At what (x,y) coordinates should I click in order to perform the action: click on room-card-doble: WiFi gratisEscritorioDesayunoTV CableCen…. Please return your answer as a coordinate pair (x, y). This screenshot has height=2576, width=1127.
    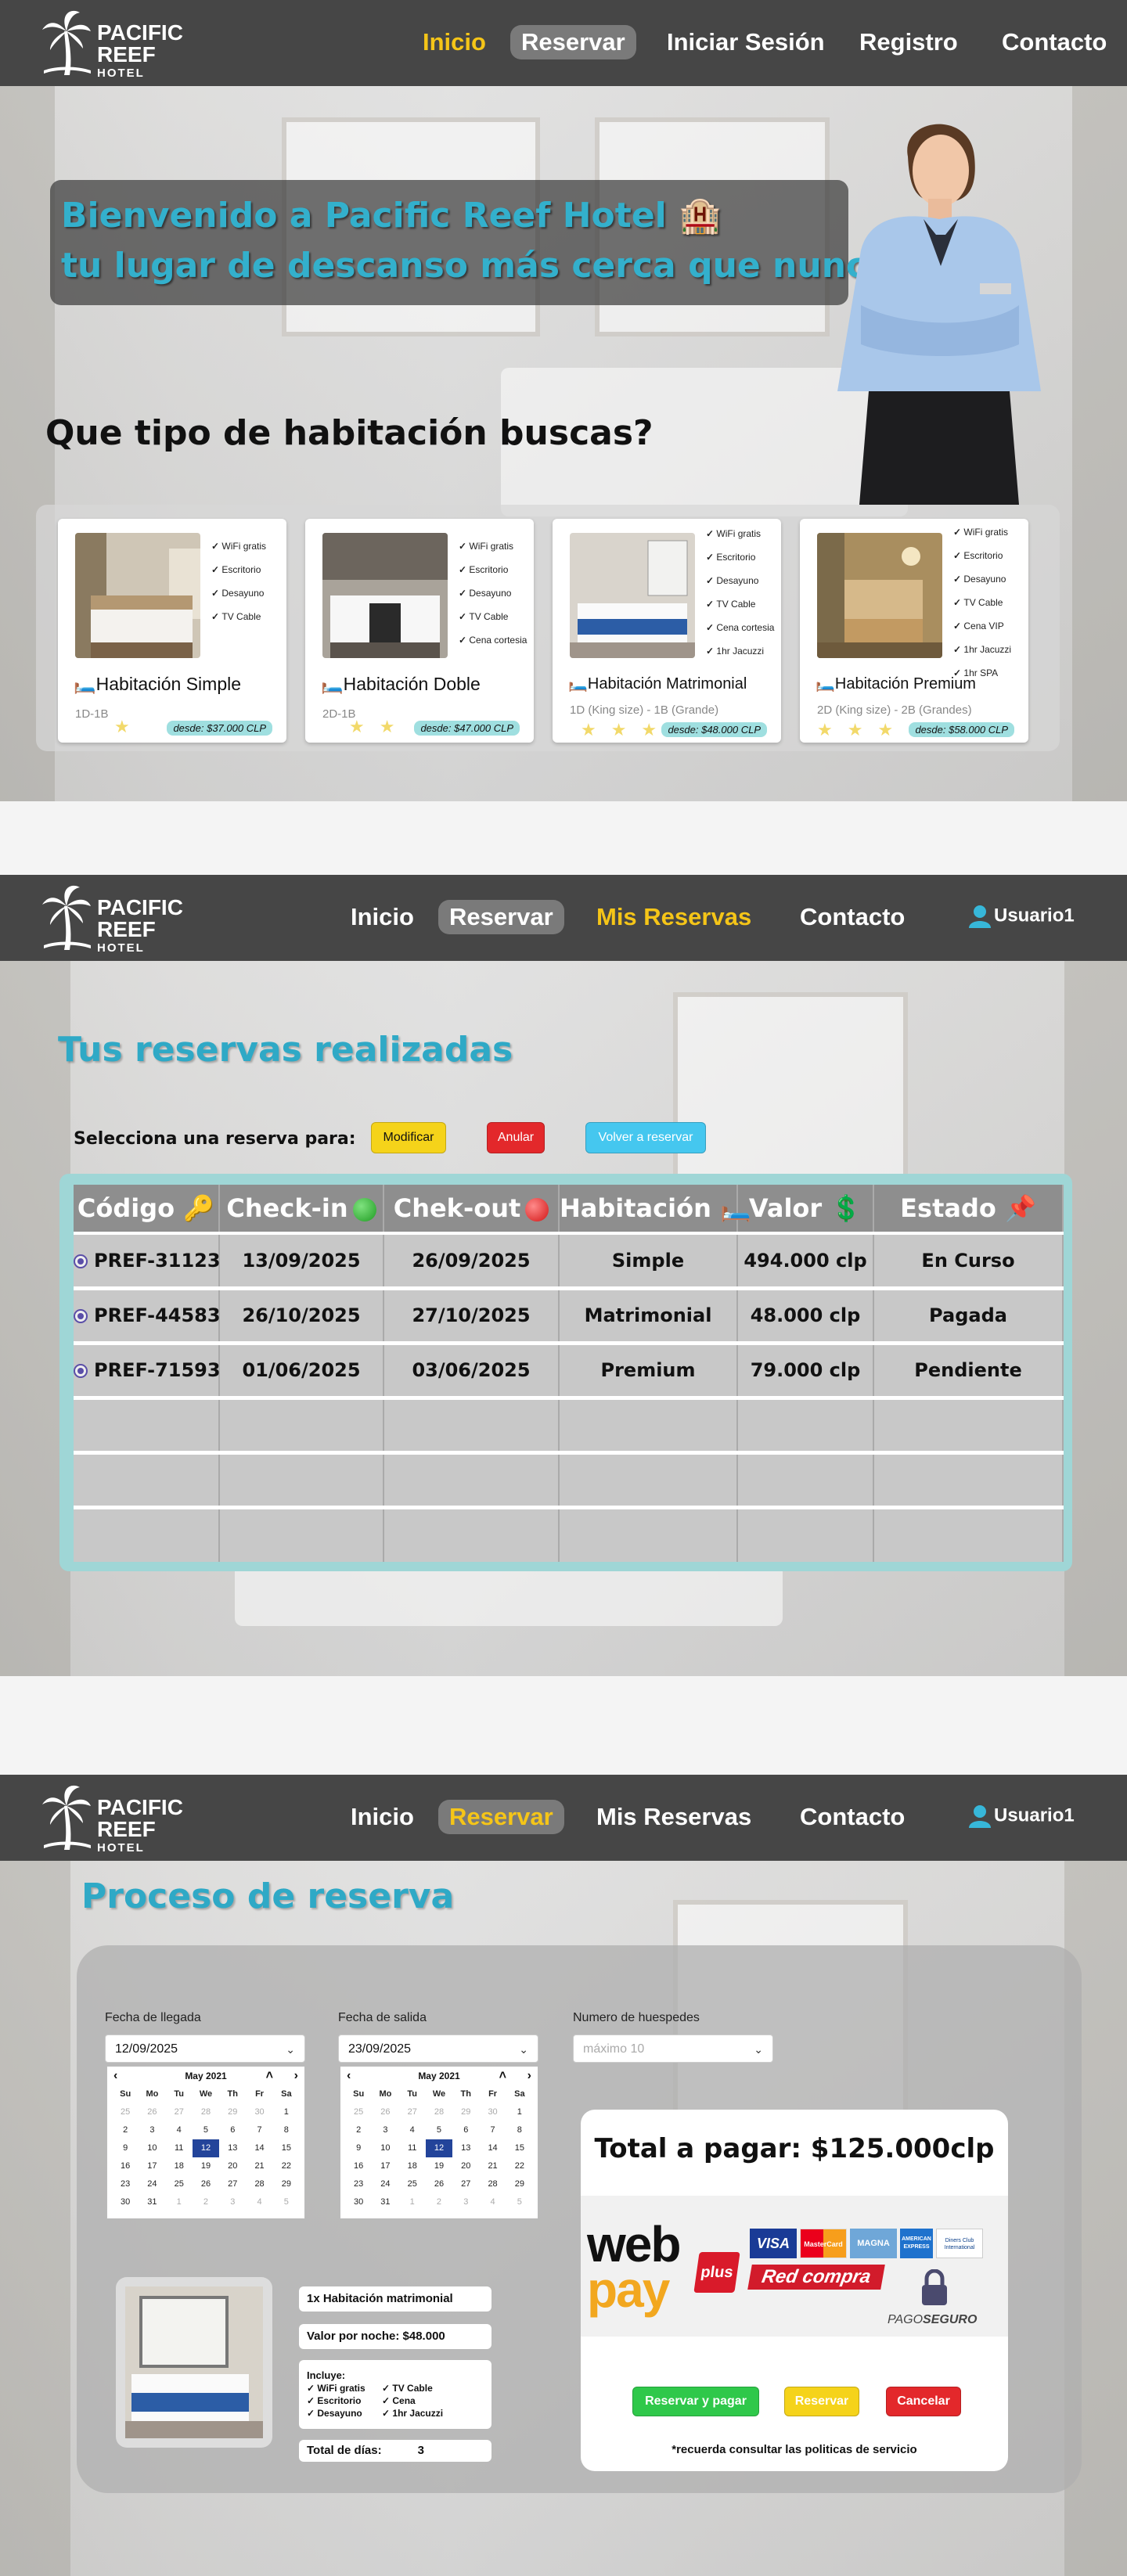
    Looking at the image, I should click on (419, 631).